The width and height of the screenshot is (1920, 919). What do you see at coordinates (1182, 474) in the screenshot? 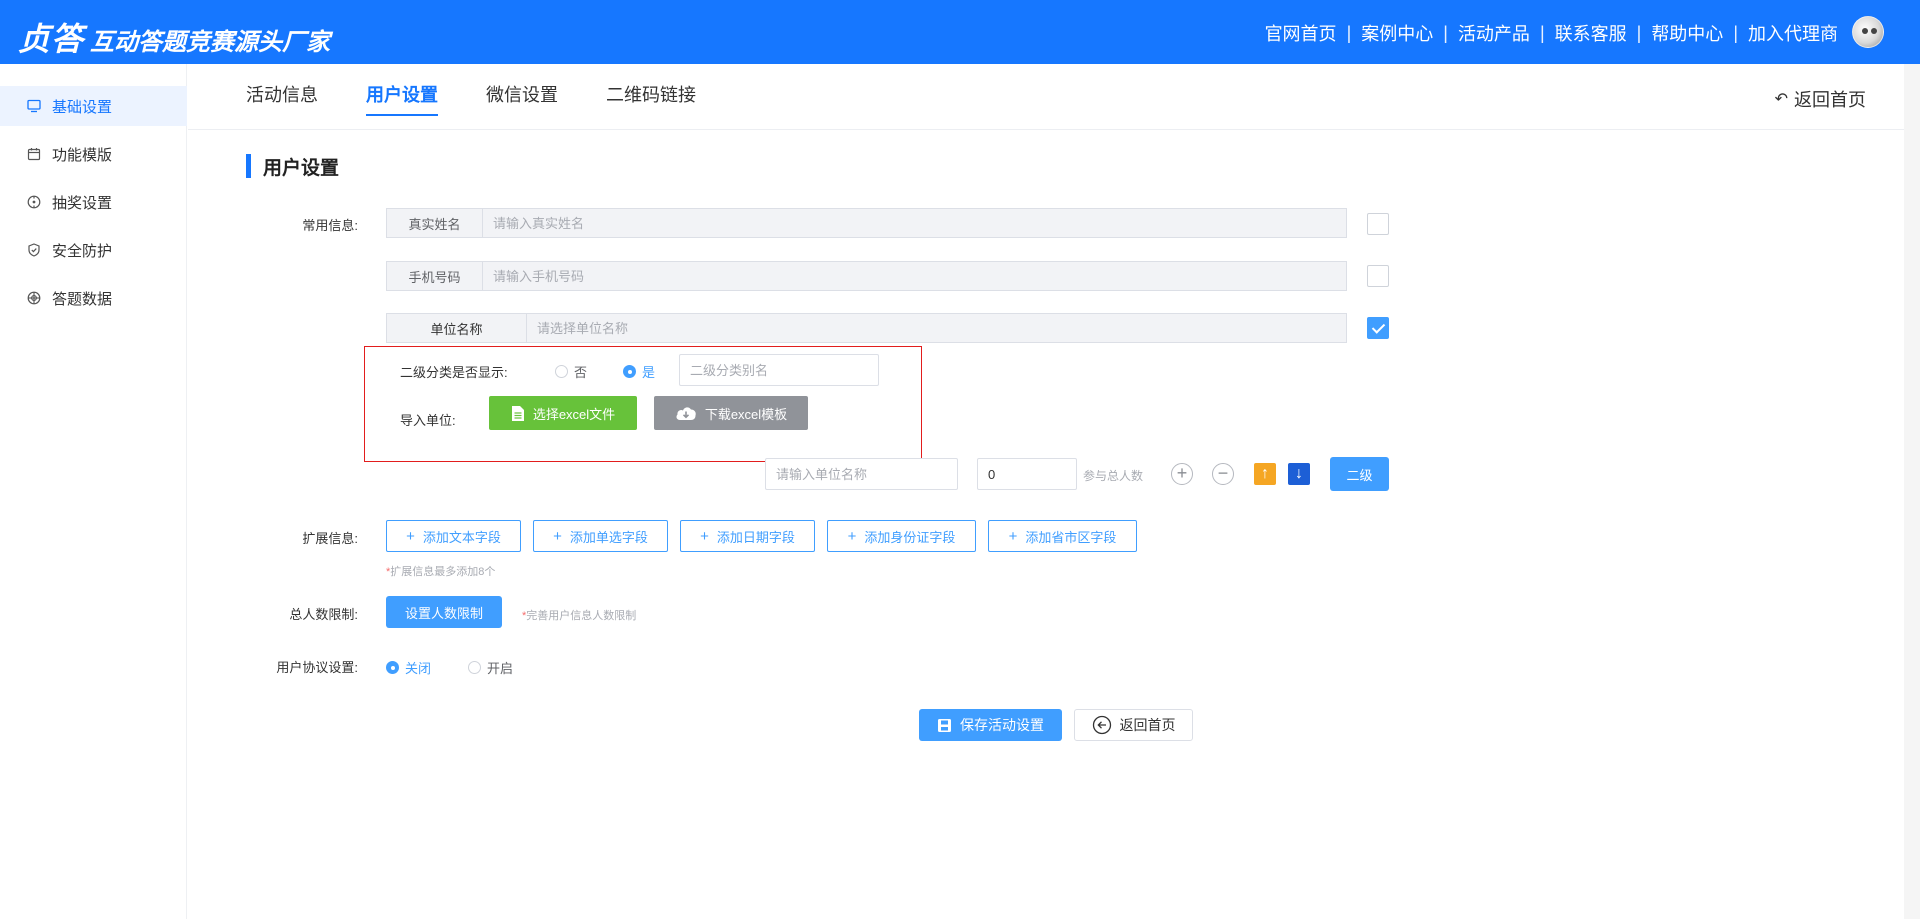
I see `add-unit-icon: +` at bounding box center [1182, 474].